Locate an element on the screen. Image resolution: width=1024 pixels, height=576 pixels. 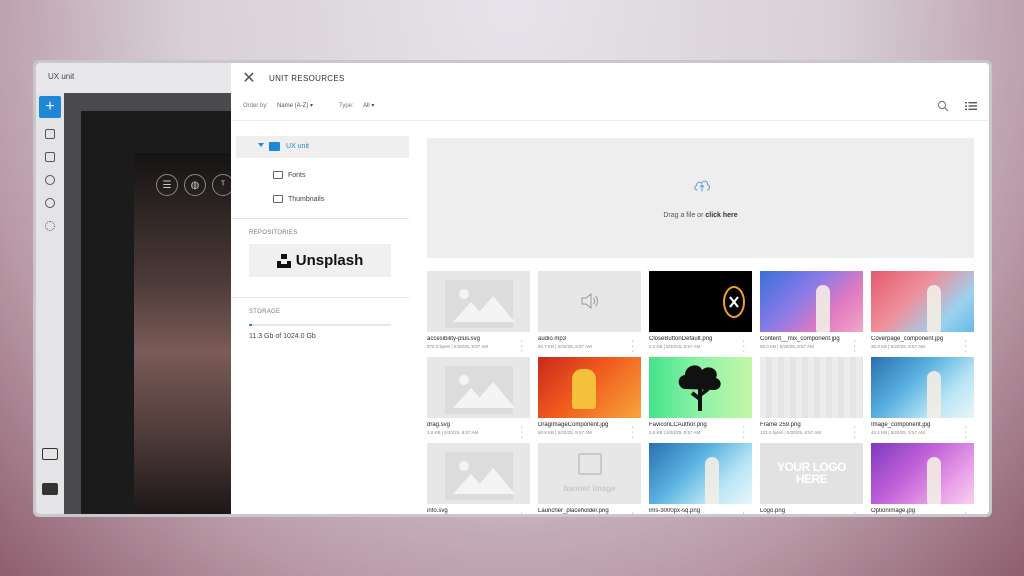
file-thumbnail: YOUR LOGO HERE is located at coordinates (811, 473).